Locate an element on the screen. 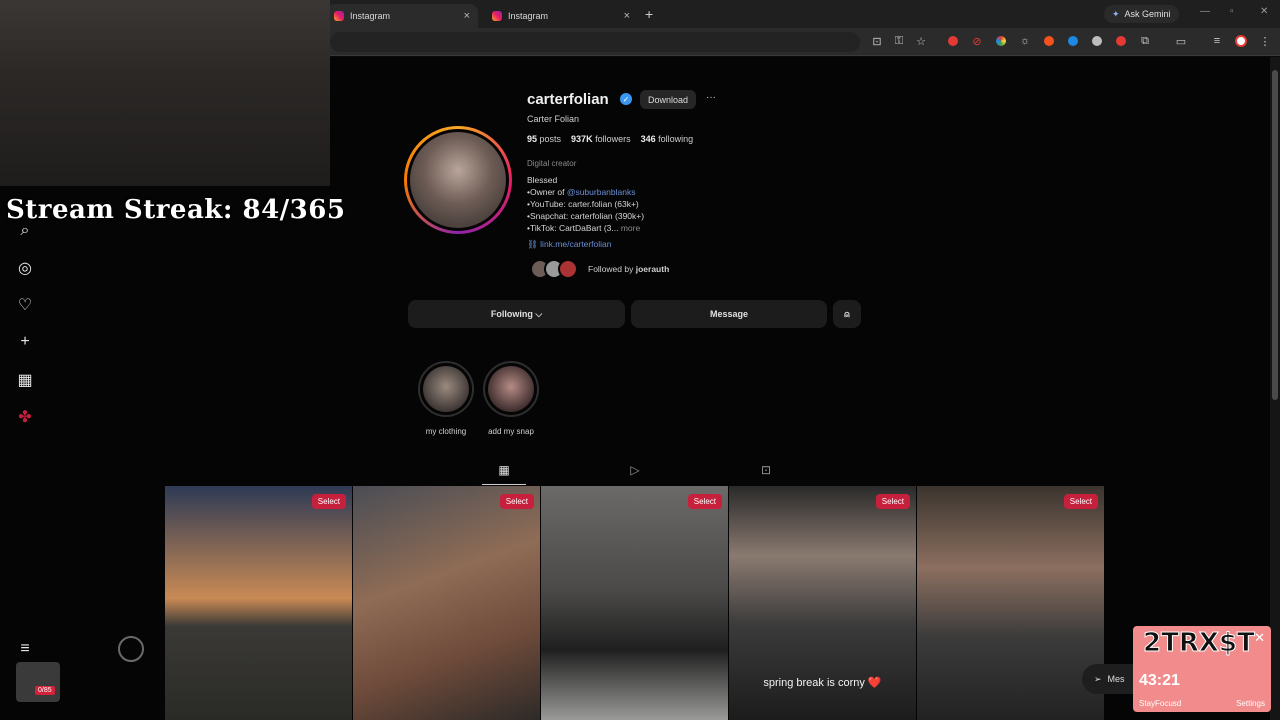 Image resolution: width=1280 pixels, height=720 pixels. posts-grid-icon: ▦ is located at coordinates (504, 470).